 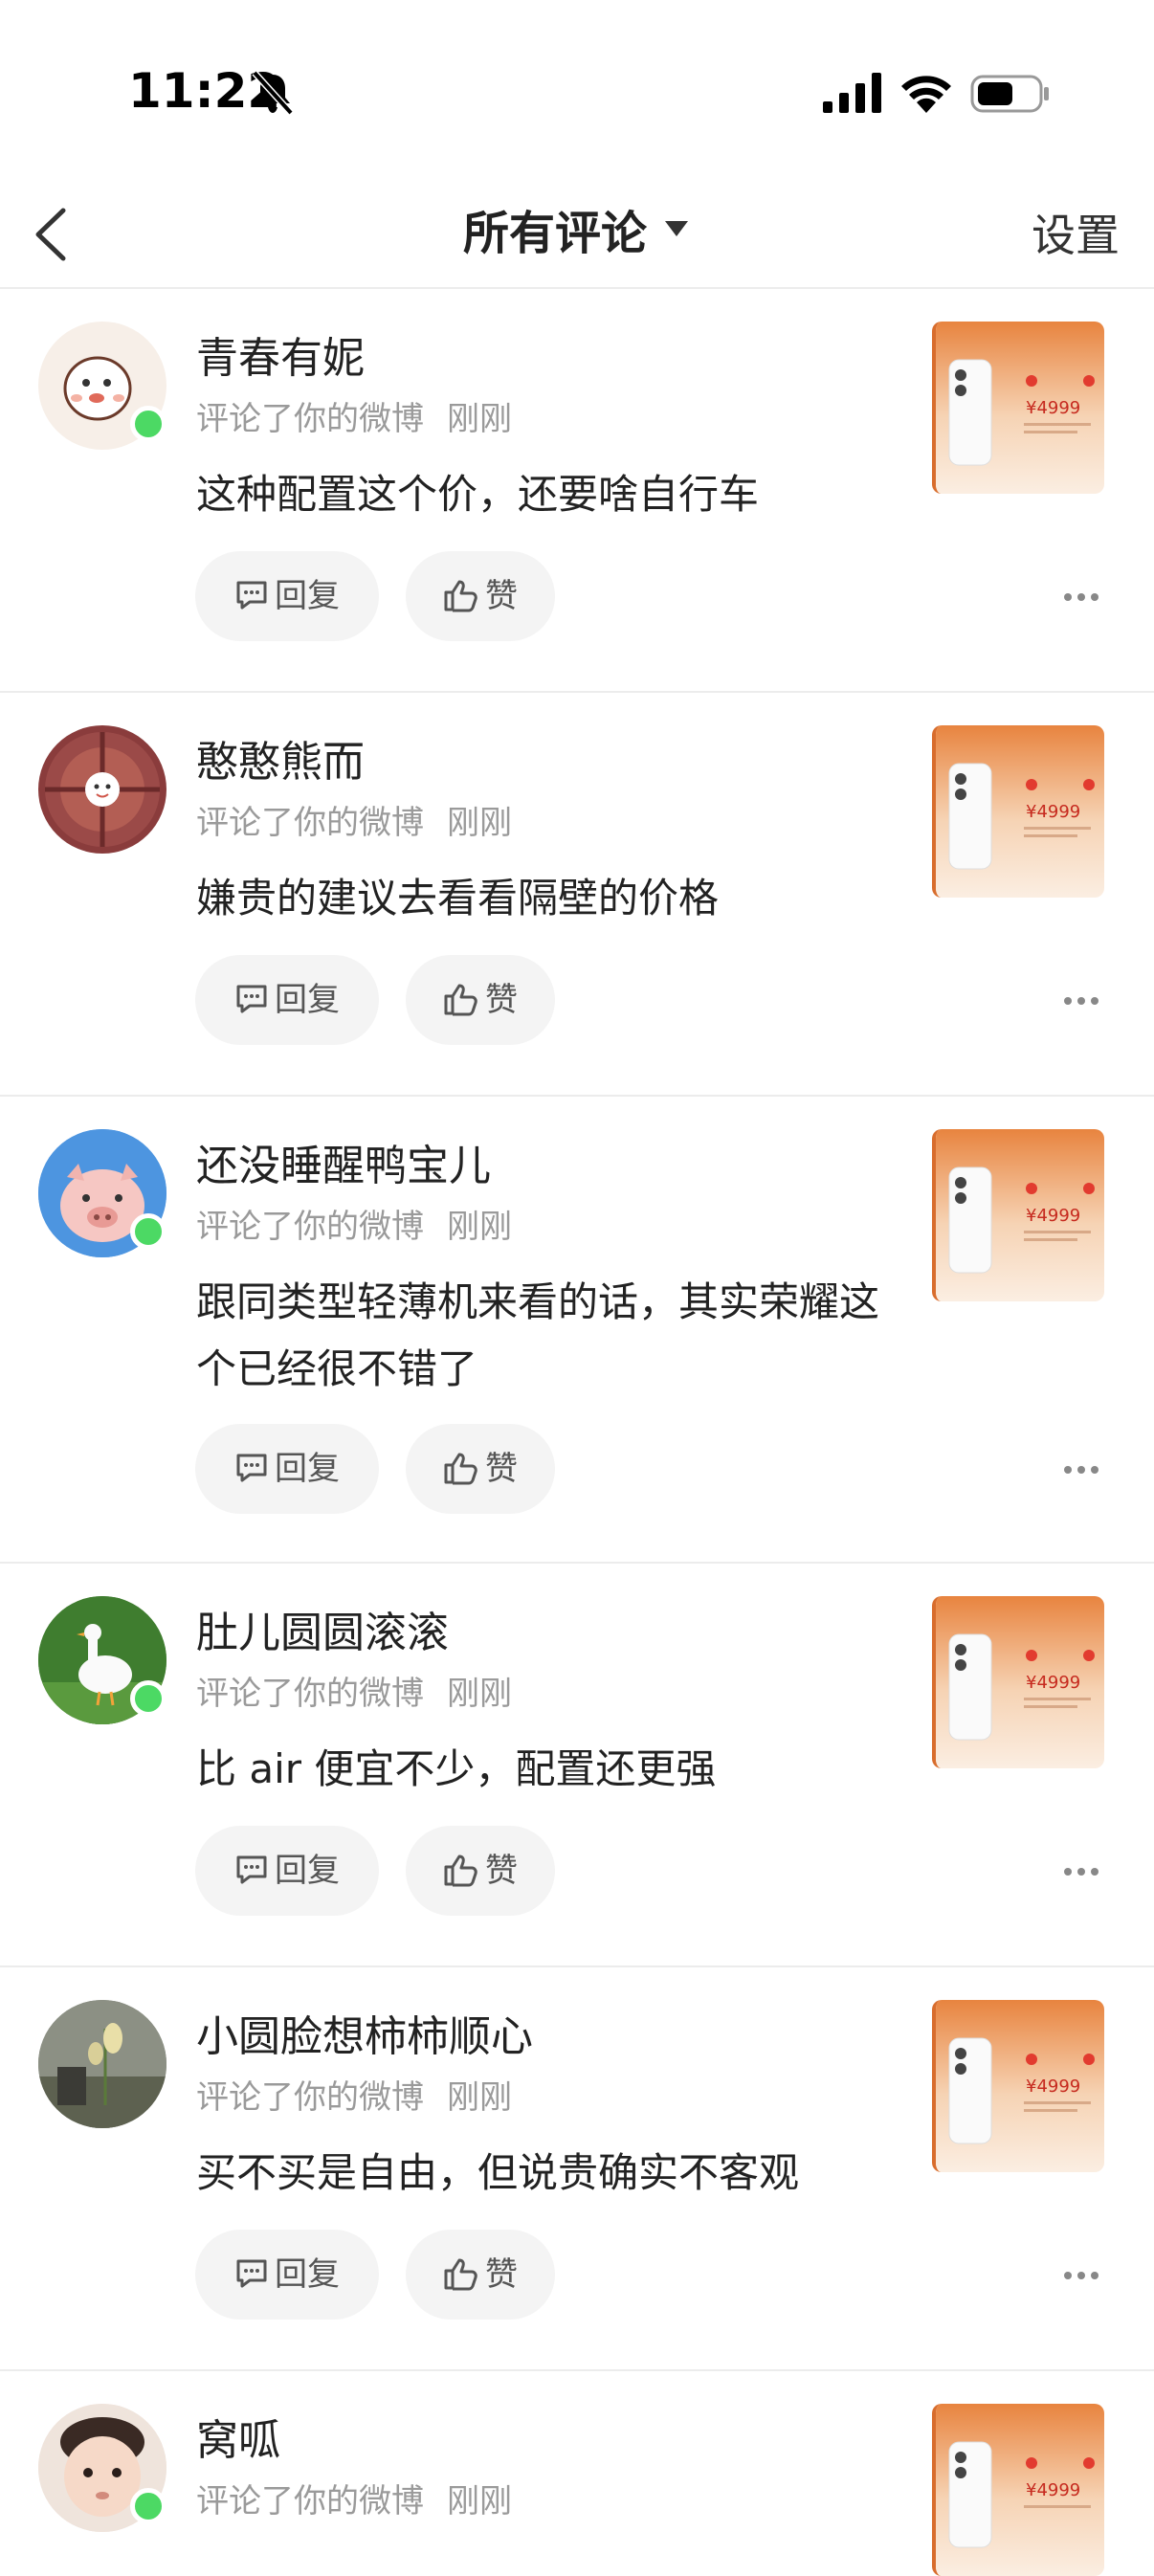 What do you see at coordinates (577, 2473) in the screenshot?
I see `comment-item: 窝呱 评论了你的微博 刚刚 ¥4999` at bounding box center [577, 2473].